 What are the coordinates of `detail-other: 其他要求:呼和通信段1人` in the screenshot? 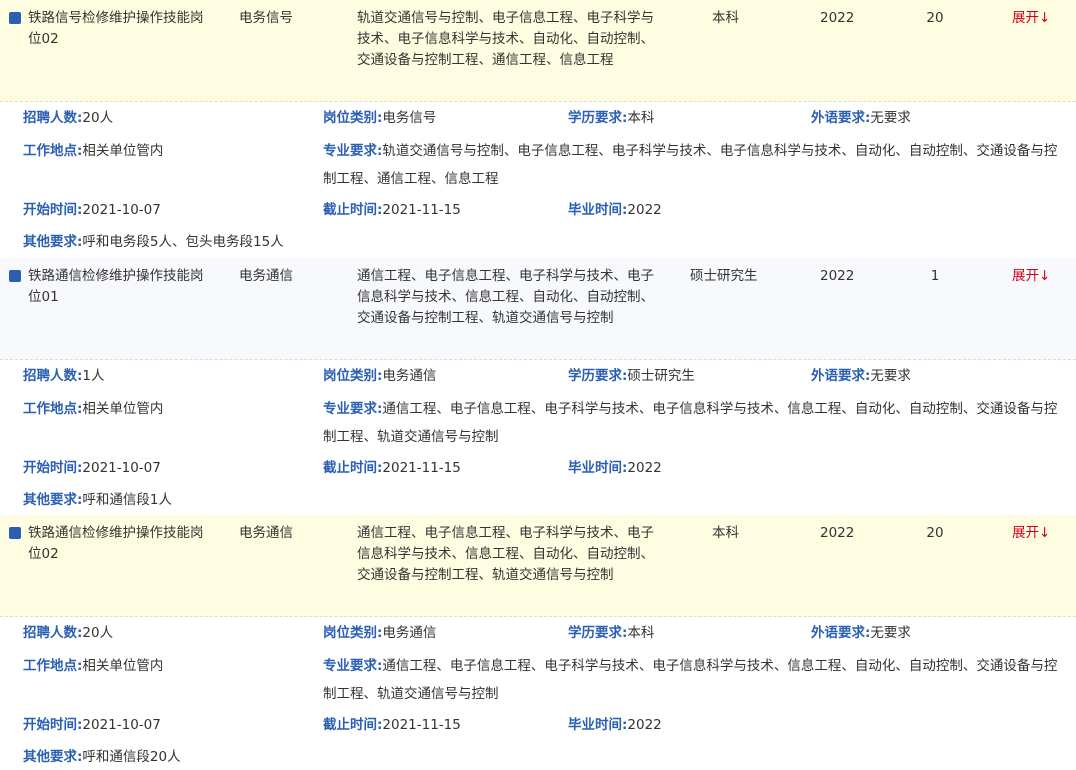 It's located at (97, 500).